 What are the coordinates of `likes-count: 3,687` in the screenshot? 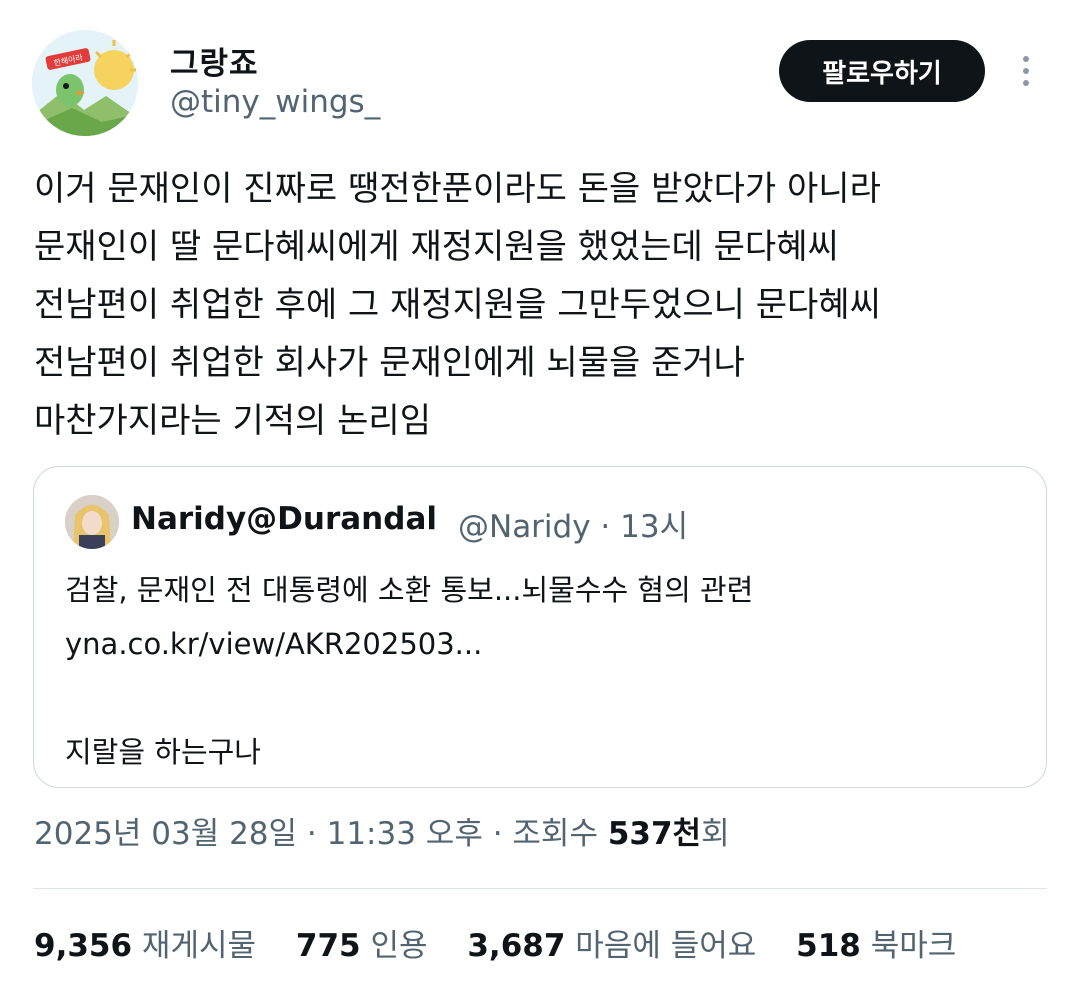 It's located at (516, 946).